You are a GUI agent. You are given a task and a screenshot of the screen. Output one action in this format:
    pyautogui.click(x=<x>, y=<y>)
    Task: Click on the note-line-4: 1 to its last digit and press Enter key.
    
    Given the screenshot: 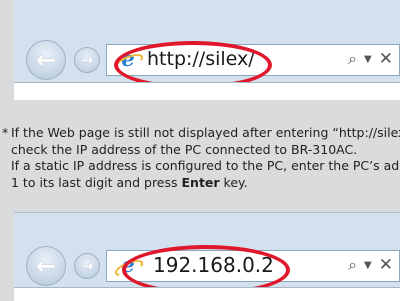 What is the action you would take?
    pyautogui.click(x=200, y=183)
    